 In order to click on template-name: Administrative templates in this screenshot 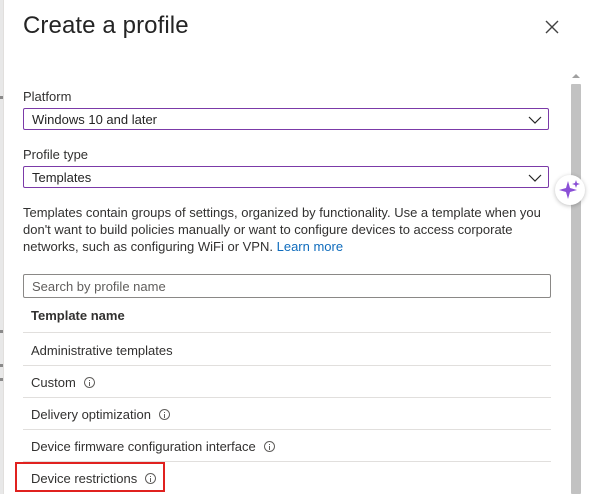, I will do `click(102, 350)`.